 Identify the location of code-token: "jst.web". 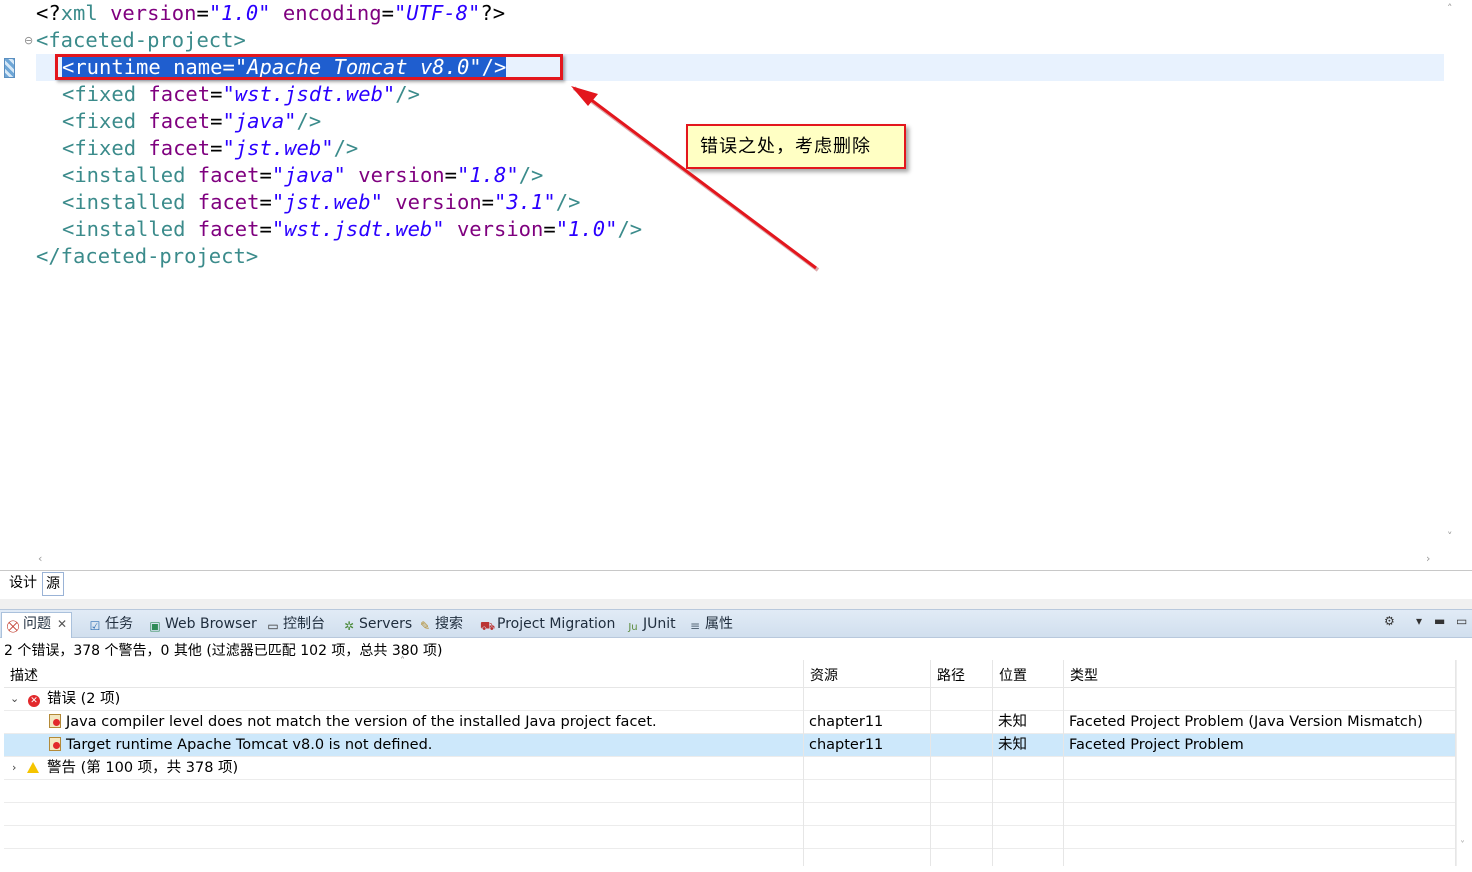
(327, 202).